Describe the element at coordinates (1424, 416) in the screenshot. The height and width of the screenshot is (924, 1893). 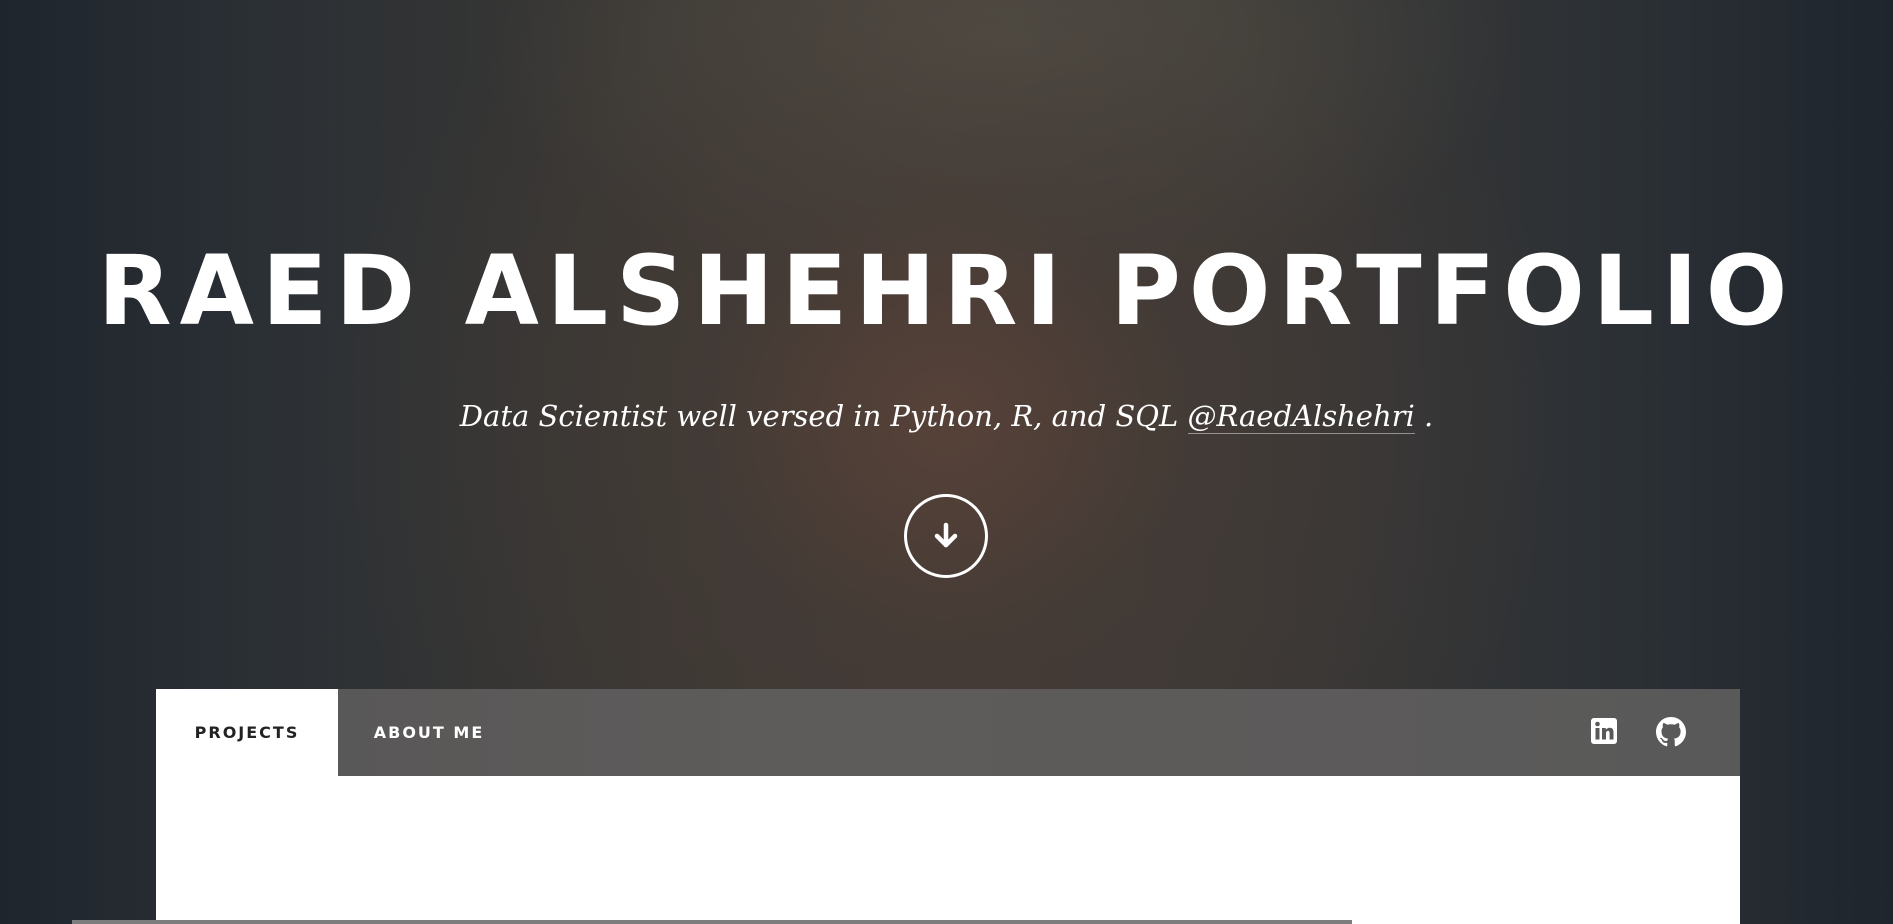
I see `subtitle-end: .` at that location.